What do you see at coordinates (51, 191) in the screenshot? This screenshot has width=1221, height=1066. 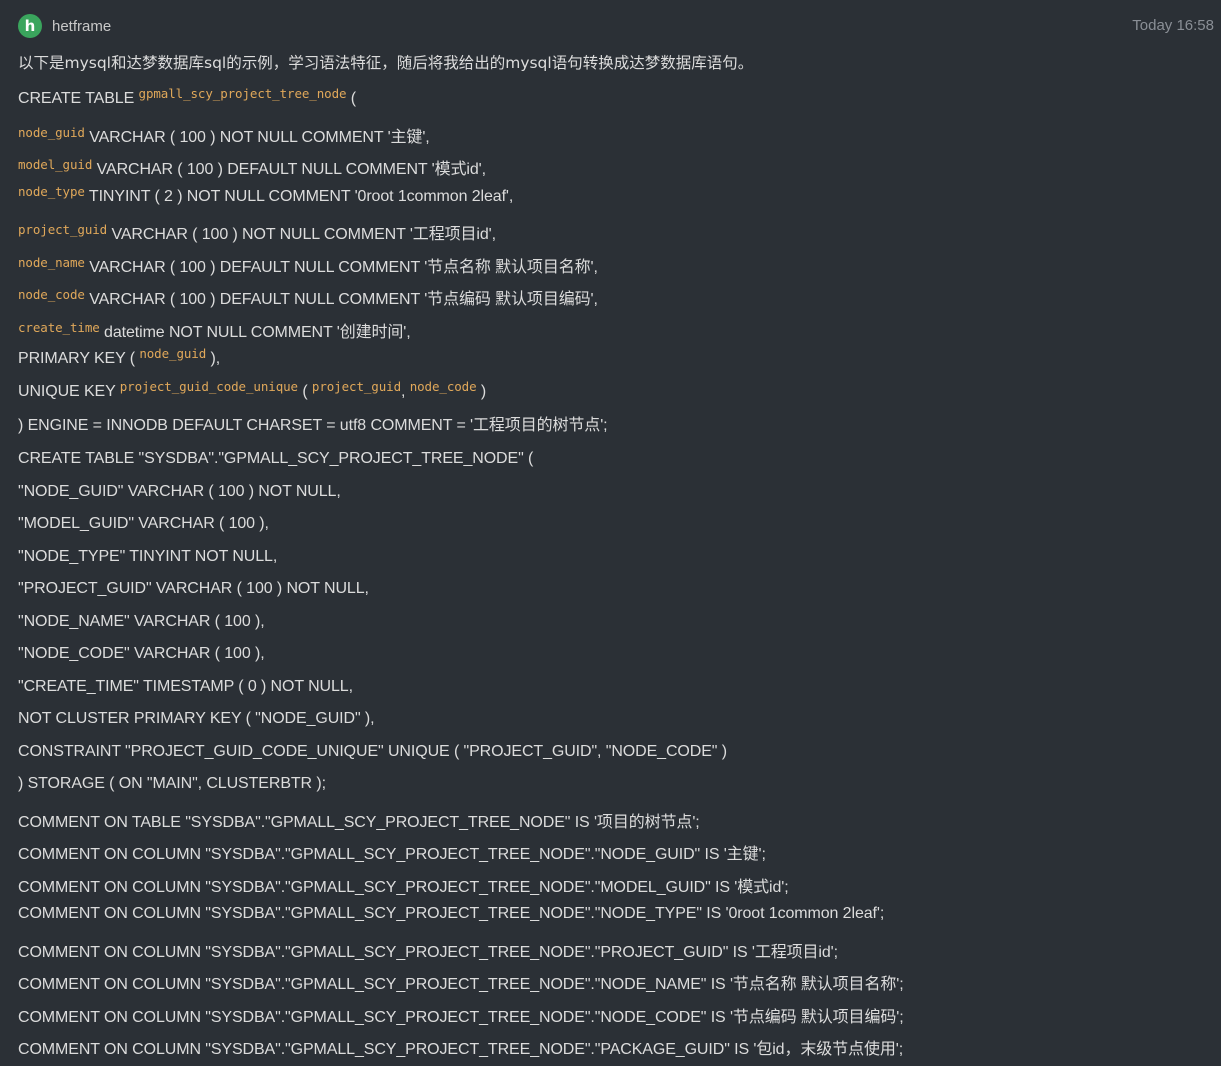 I see `inline-code: node_type` at bounding box center [51, 191].